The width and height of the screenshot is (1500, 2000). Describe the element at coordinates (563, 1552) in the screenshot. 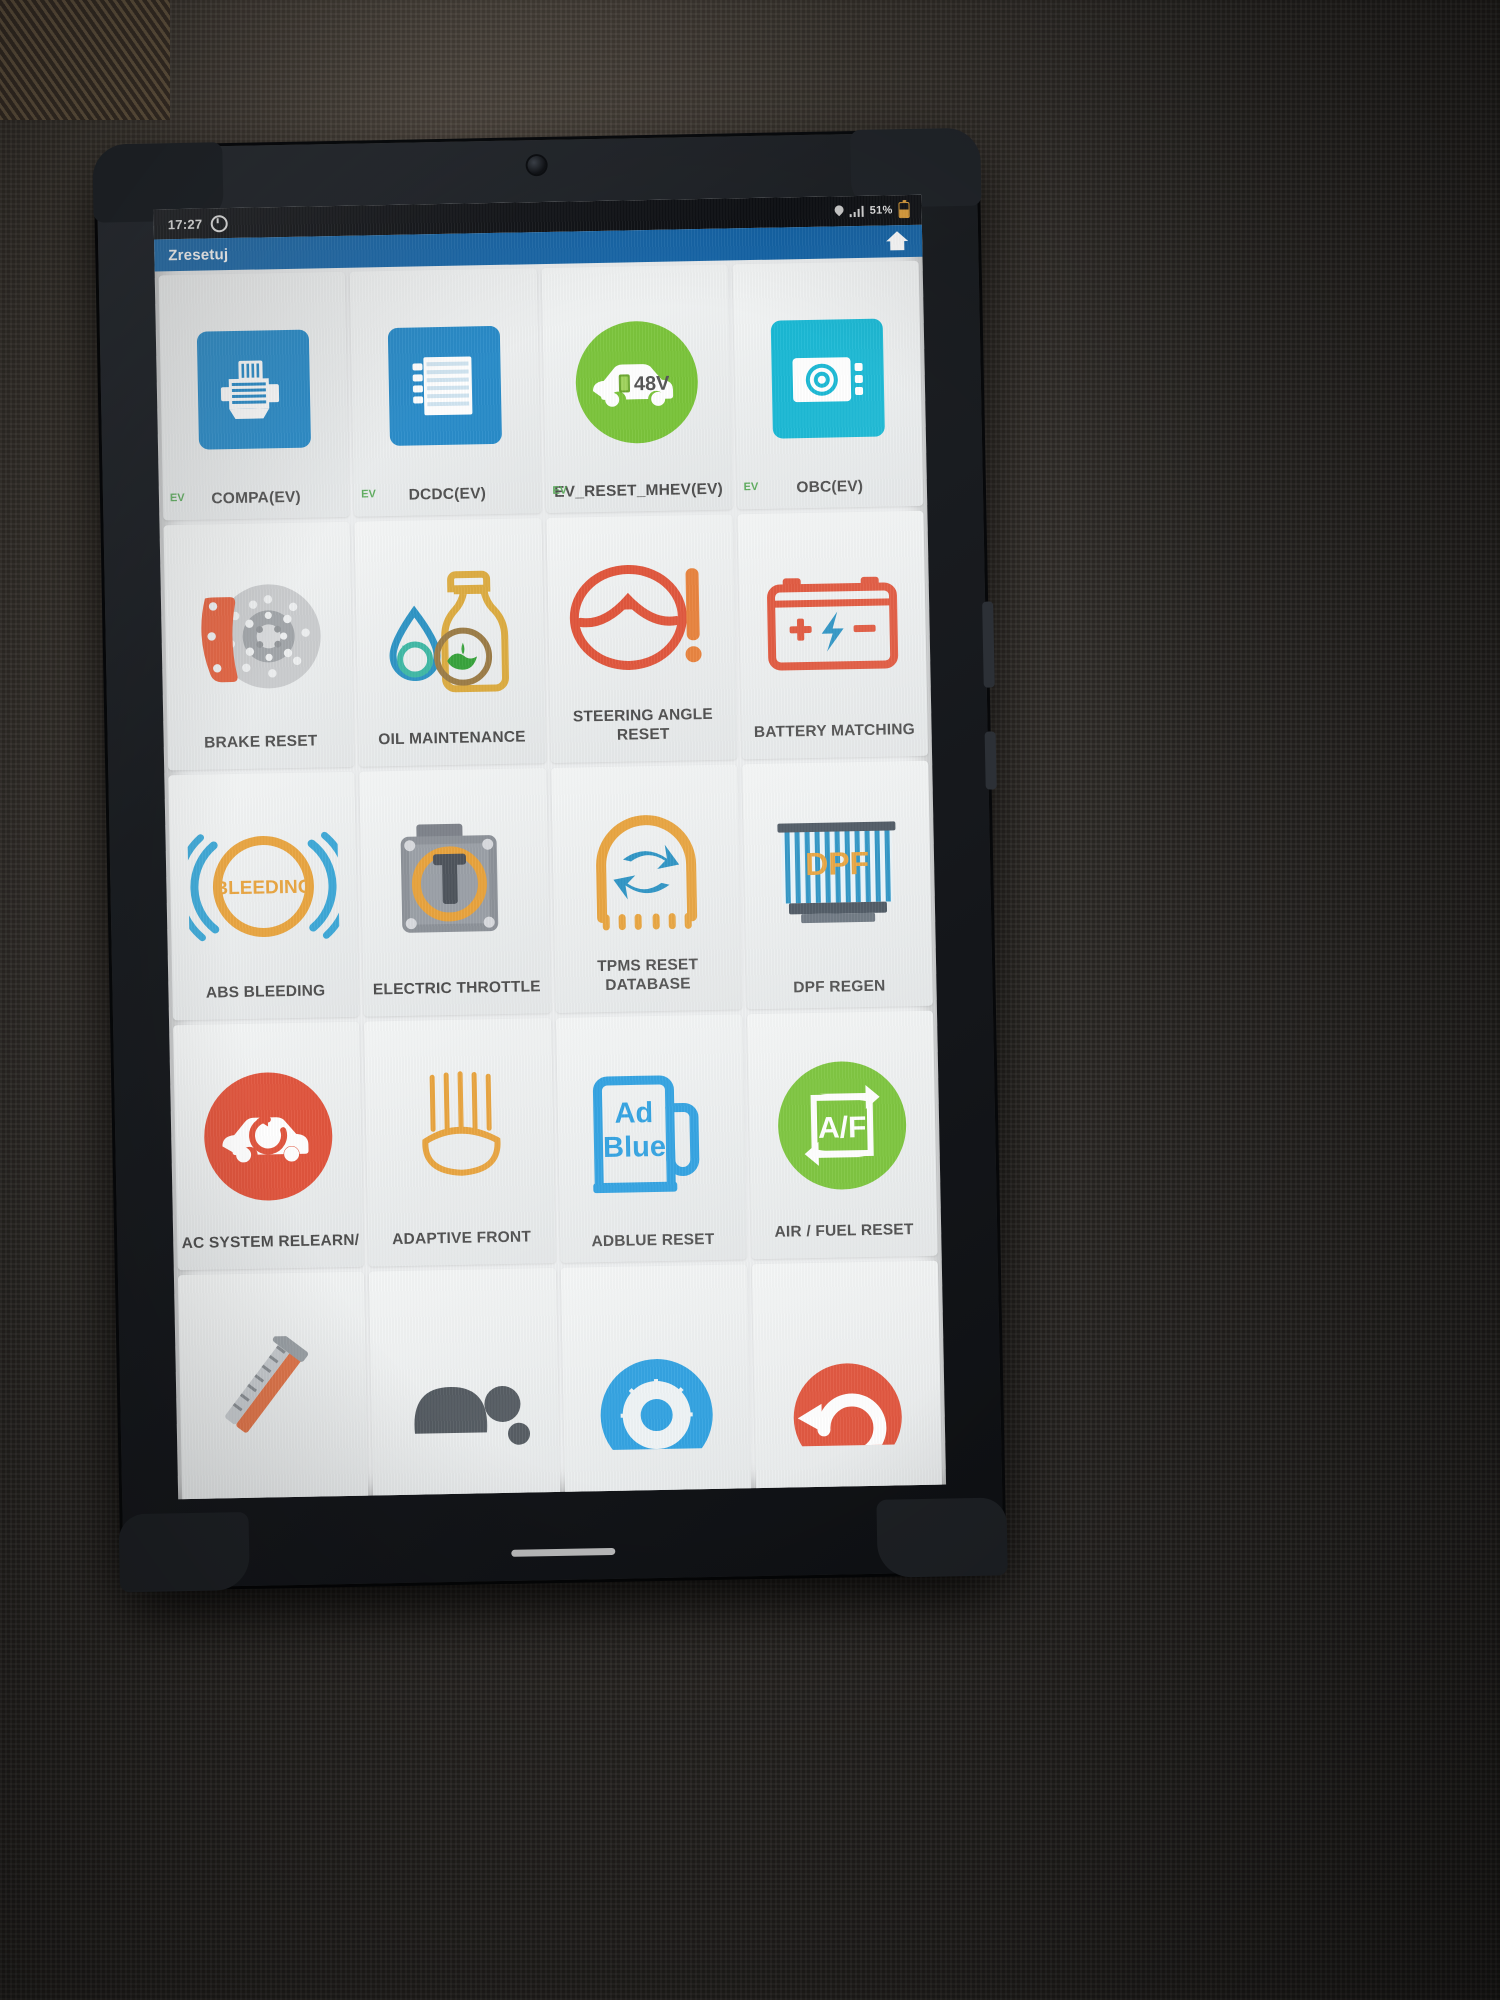

I see `navigation-pill` at that location.